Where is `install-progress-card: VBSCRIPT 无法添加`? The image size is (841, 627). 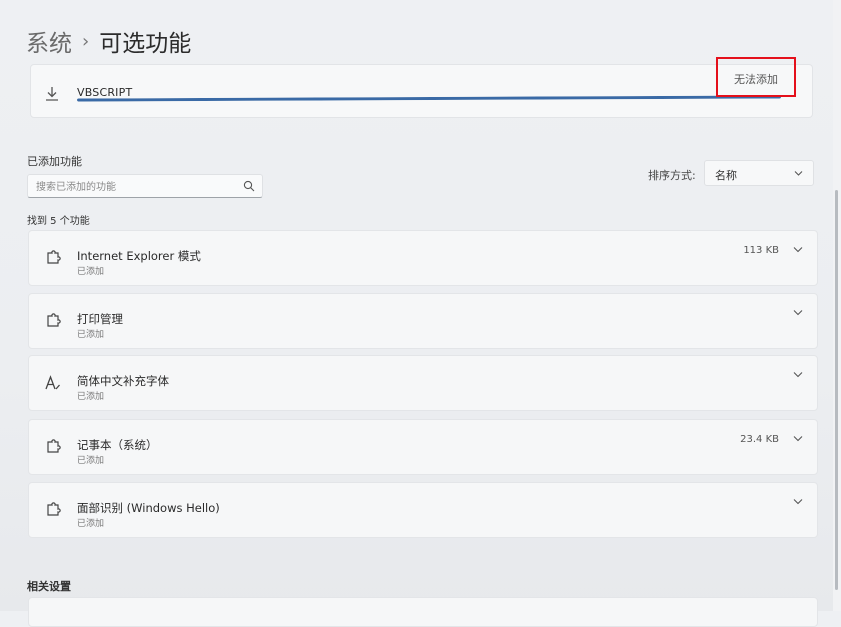 install-progress-card: VBSCRIPT 无法添加 is located at coordinates (421, 91).